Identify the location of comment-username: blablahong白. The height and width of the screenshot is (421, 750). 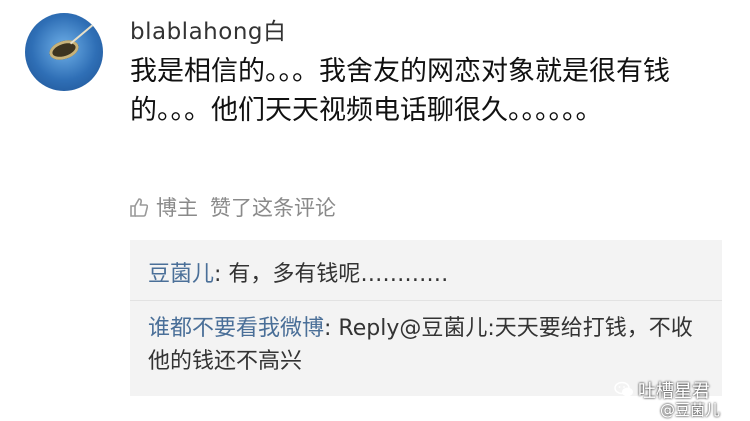
(208, 29).